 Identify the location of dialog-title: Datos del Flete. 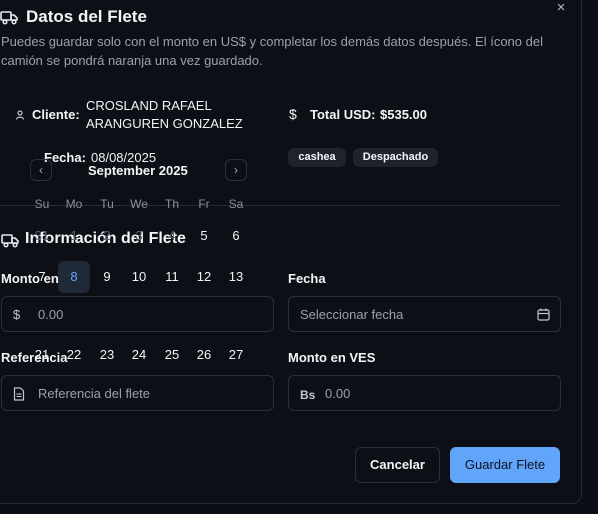
(86, 16).